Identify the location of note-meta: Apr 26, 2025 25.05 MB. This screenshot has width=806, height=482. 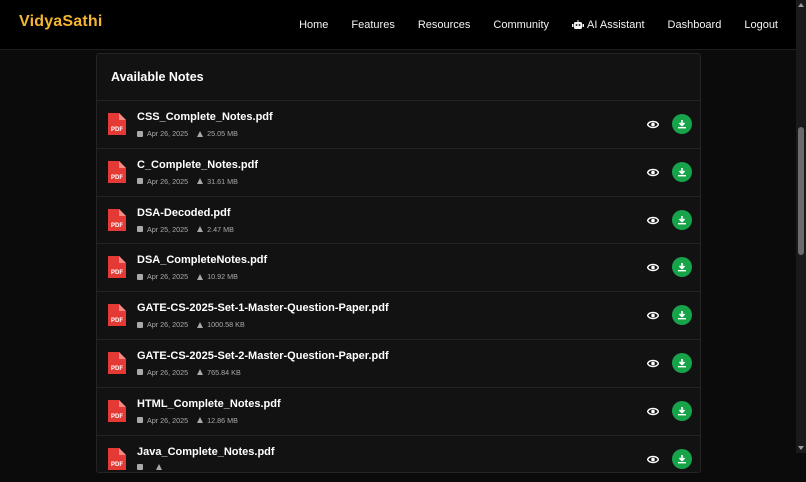
(187, 133).